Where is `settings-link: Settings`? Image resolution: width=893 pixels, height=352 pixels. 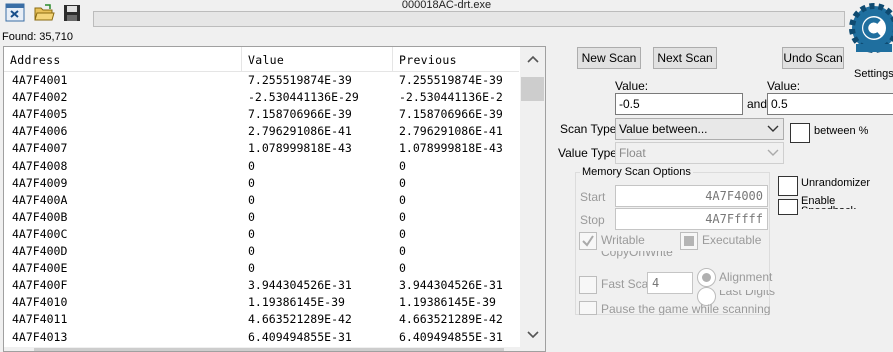 settings-link: Settings is located at coordinates (873, 74).